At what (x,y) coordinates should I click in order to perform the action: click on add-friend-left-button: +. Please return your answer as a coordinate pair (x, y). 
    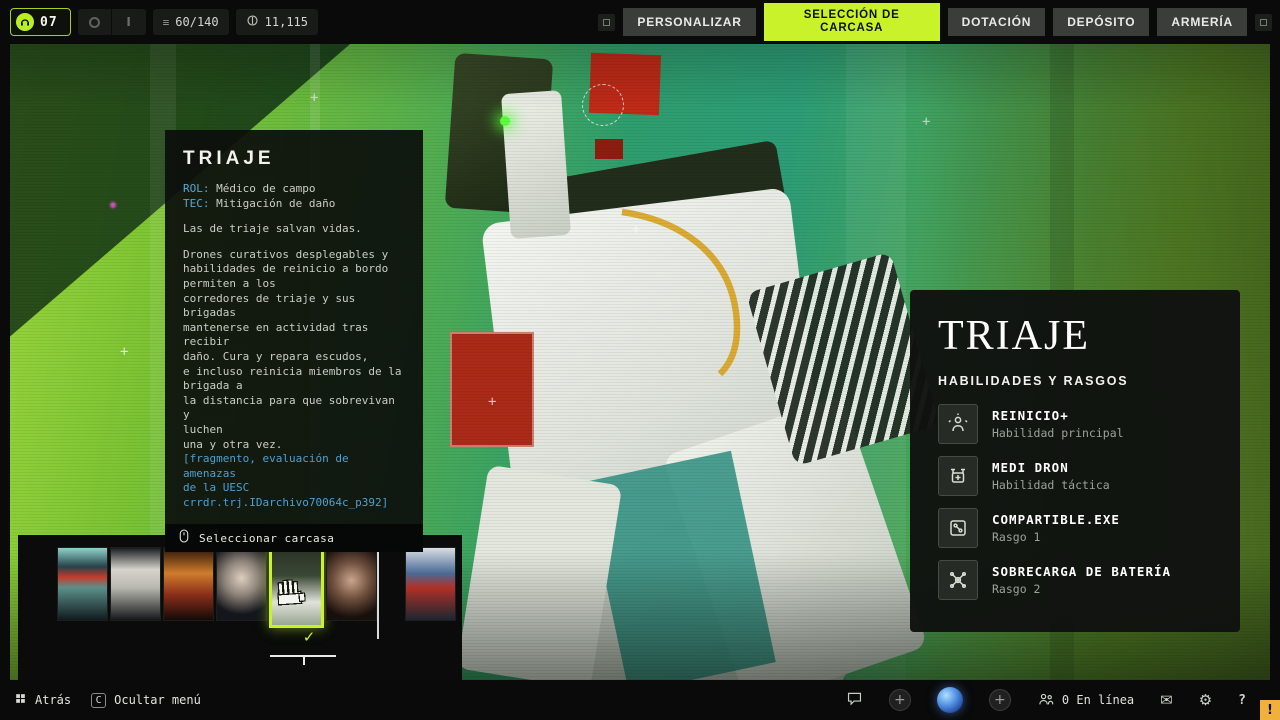
    Looking at the image, I should click on (899, 700).